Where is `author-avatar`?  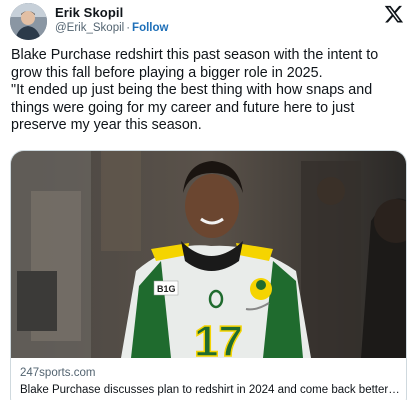
author-avatar is located at coordinates (28, 21).